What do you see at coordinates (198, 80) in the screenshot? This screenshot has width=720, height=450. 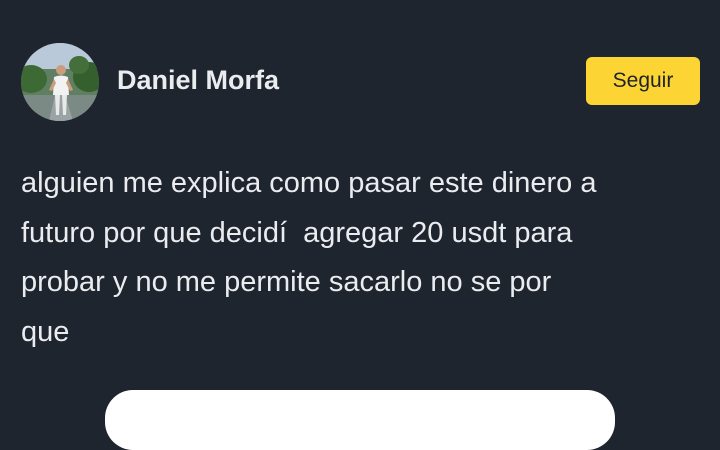 I see `author-name: Daniel Morfa` at bounding box center [198, 80].